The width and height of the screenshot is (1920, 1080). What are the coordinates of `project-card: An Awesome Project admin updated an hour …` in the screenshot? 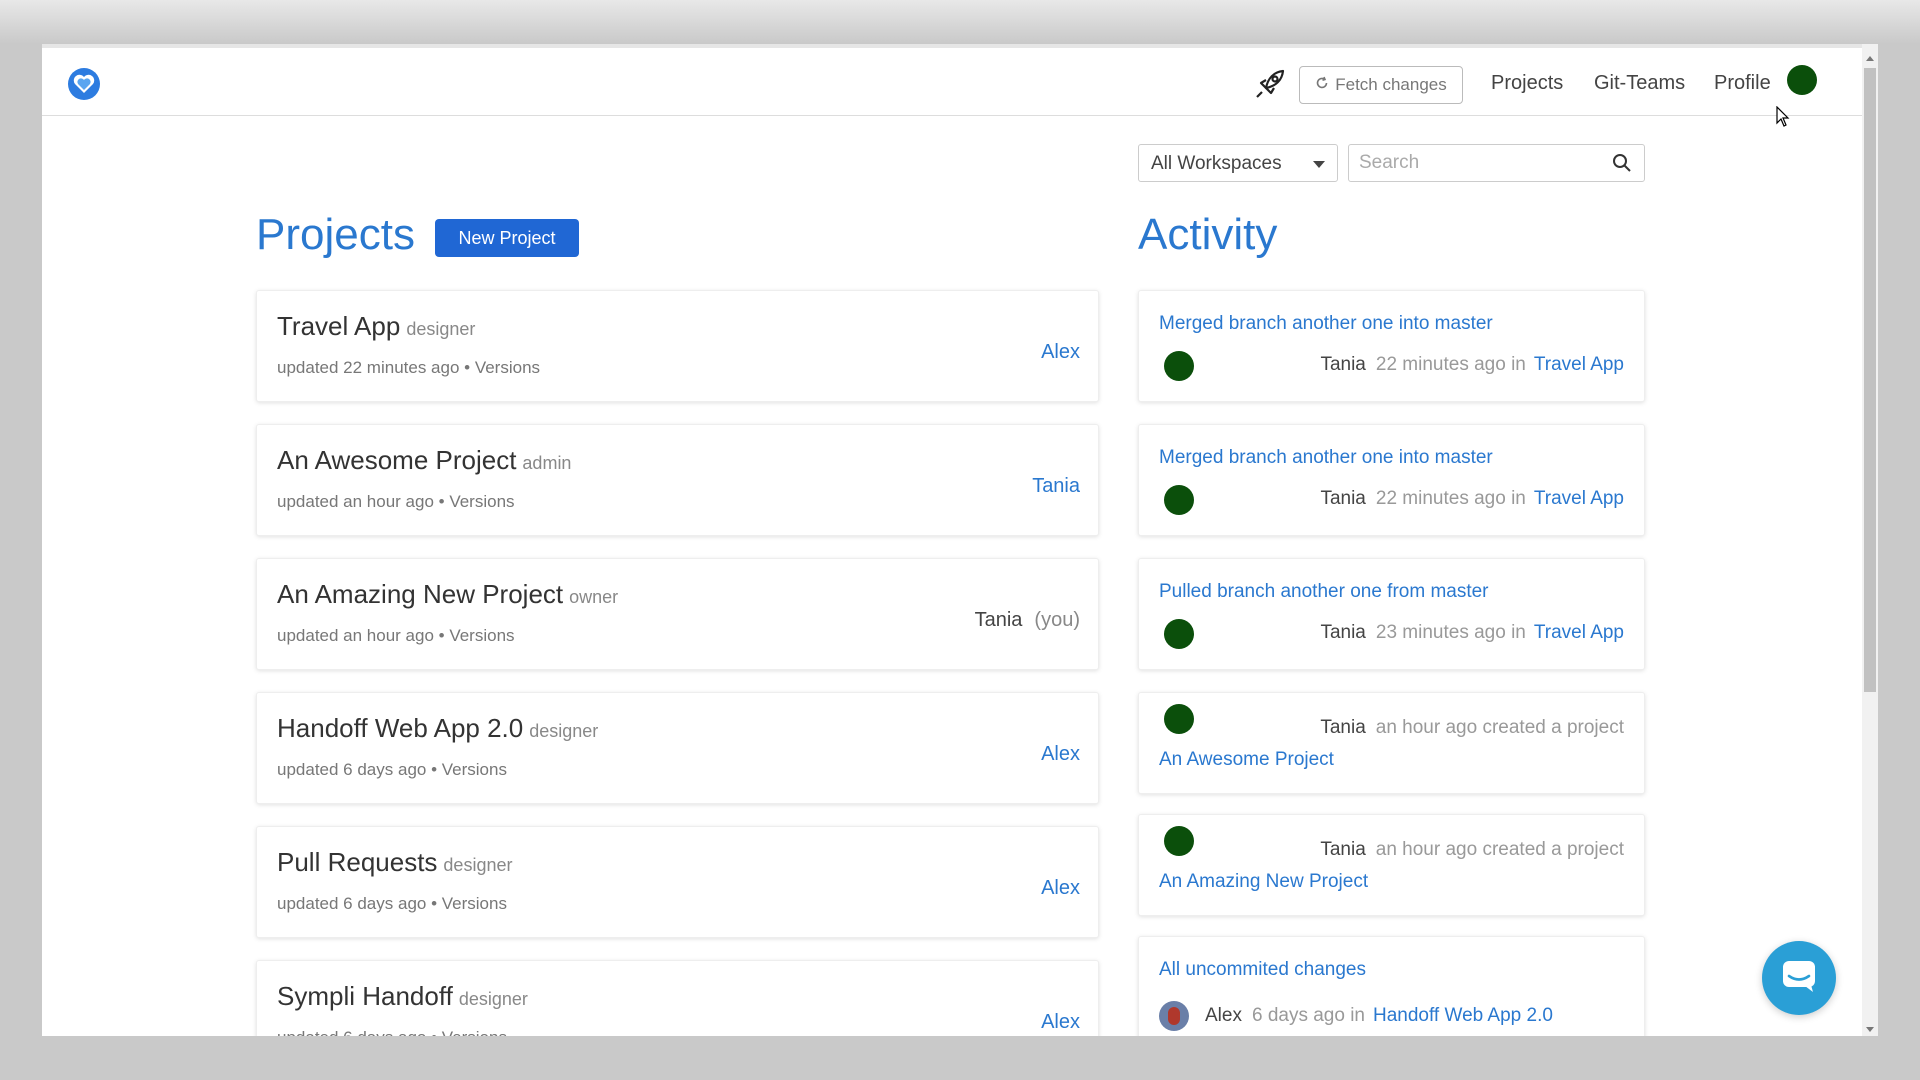 It's located at (677, 480).